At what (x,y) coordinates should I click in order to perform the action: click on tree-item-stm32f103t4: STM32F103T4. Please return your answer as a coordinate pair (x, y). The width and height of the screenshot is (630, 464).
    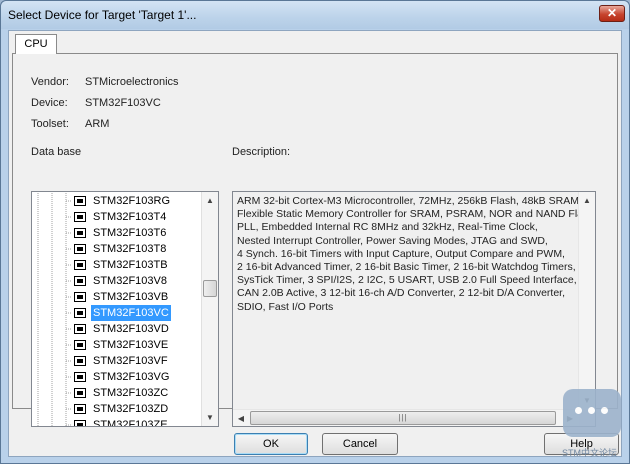
    Looking at the image, I should click on (116, 217).